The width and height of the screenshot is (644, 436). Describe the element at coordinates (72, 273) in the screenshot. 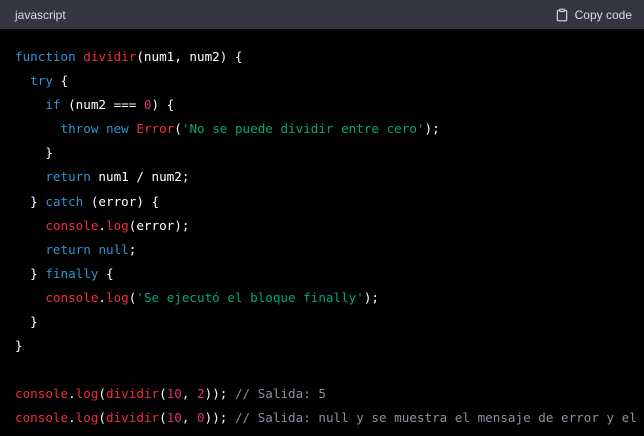

I see `code-token: finally` at that location.